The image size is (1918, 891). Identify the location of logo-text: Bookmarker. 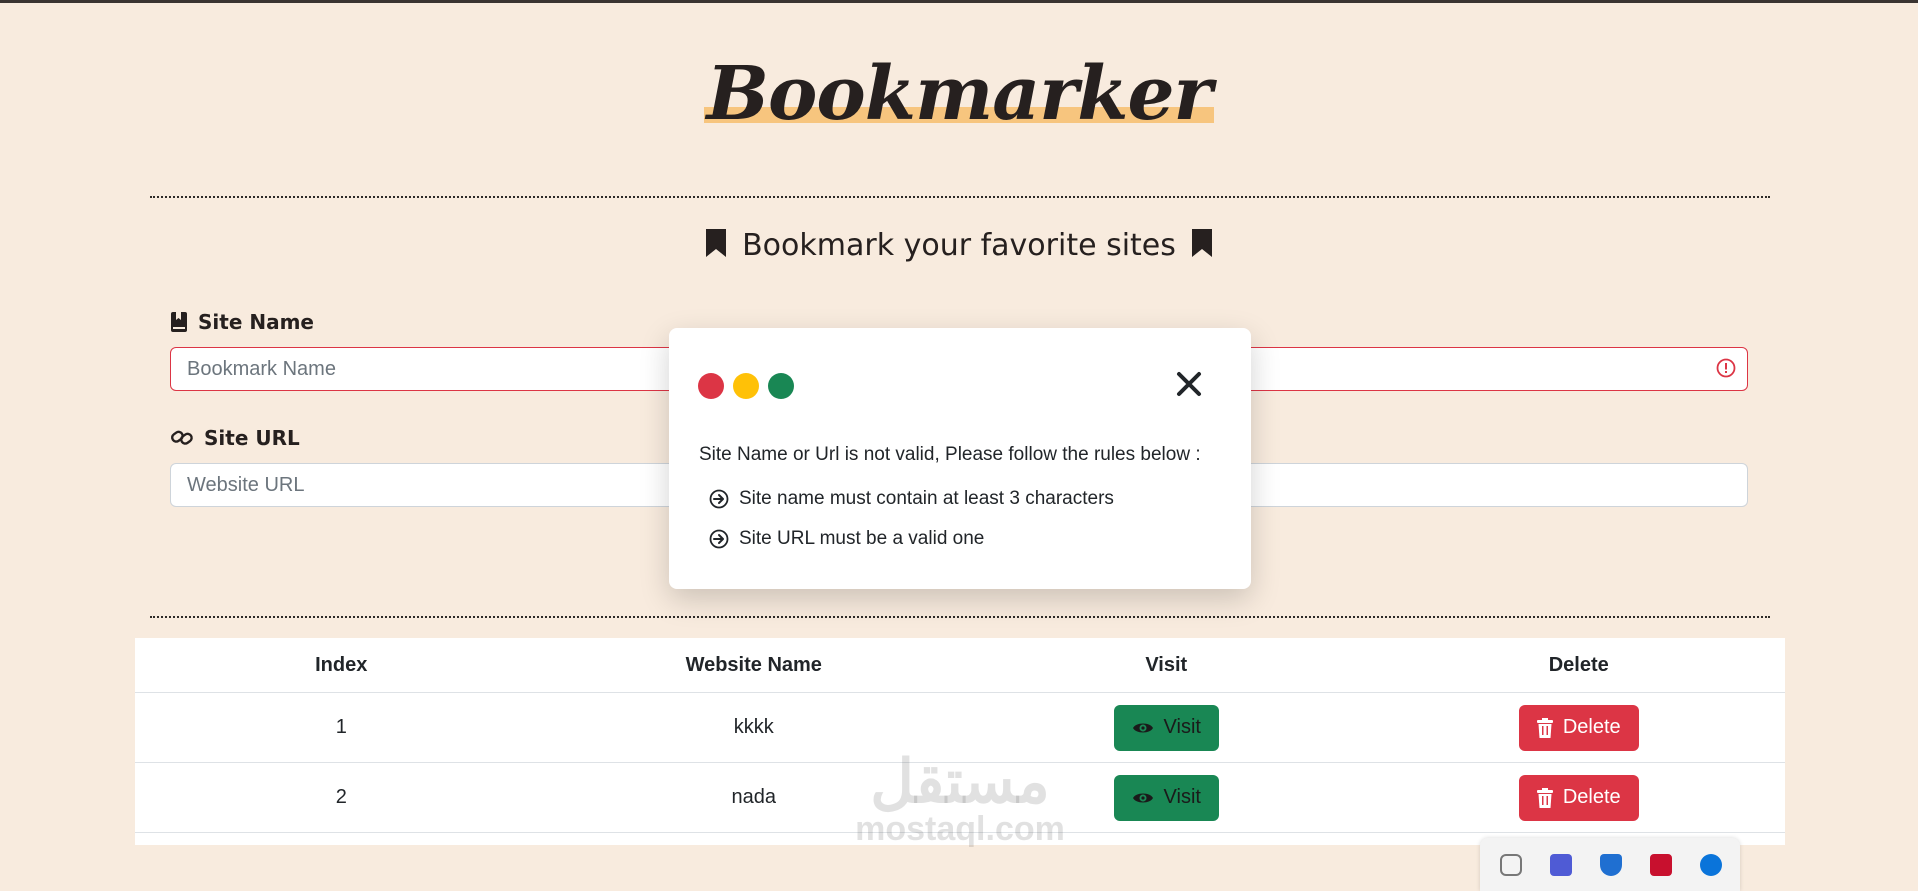
(959, 94).